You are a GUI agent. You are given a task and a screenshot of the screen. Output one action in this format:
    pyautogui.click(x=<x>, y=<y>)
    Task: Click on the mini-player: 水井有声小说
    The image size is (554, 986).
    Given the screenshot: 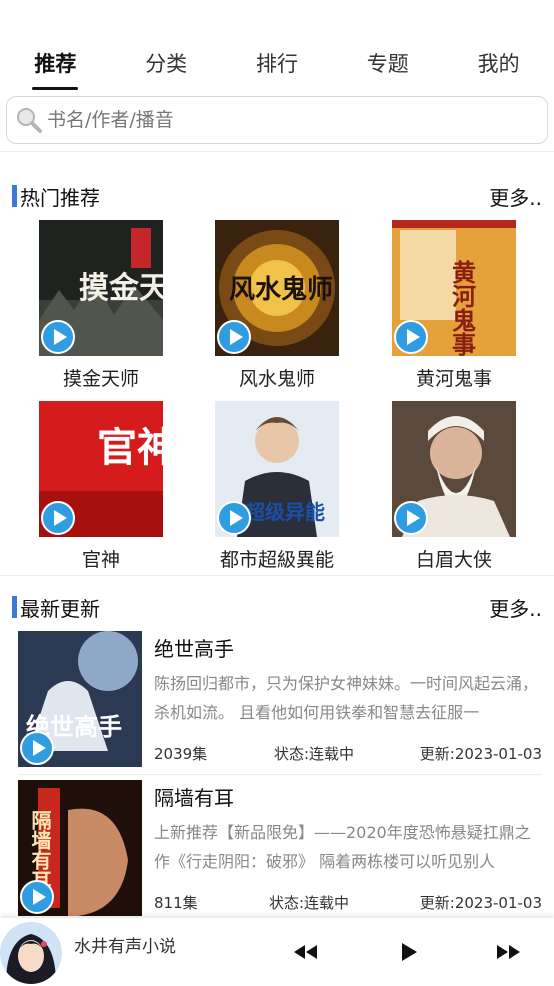 What is the action you would take?
    pyautogui.click(x=277, y=952)
    